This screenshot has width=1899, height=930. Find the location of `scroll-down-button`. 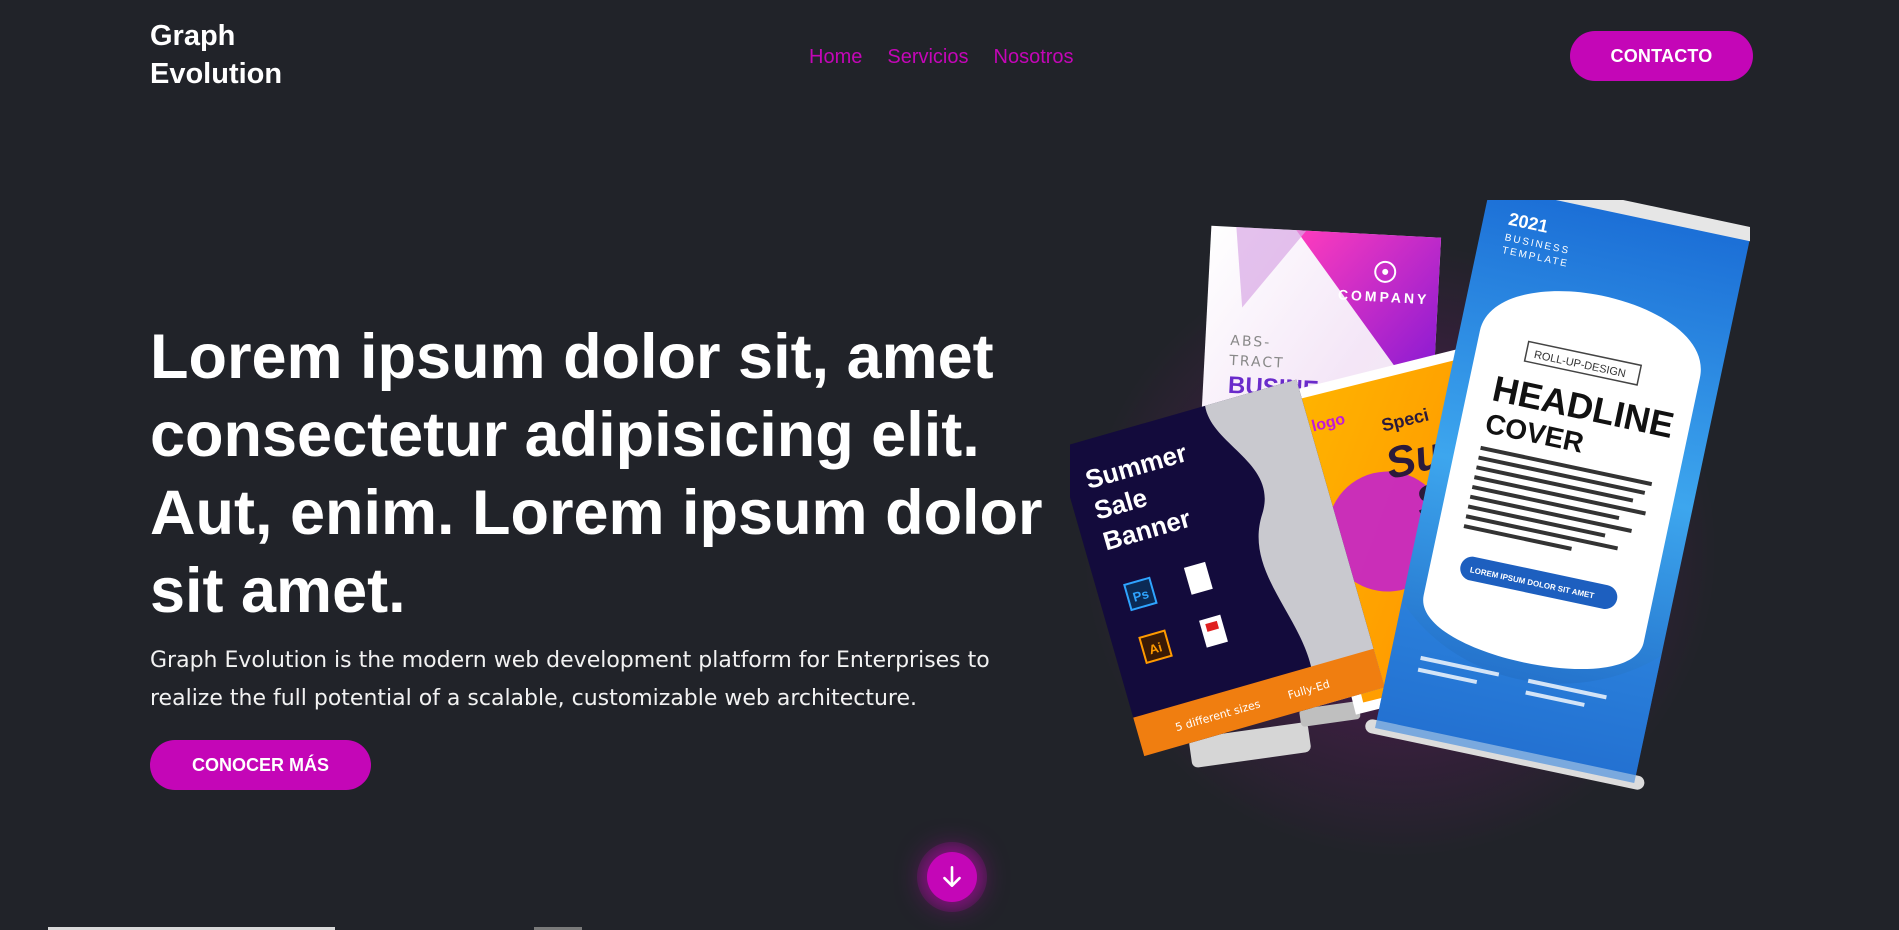

scroll-down-button is located at coordinates (952, 877).